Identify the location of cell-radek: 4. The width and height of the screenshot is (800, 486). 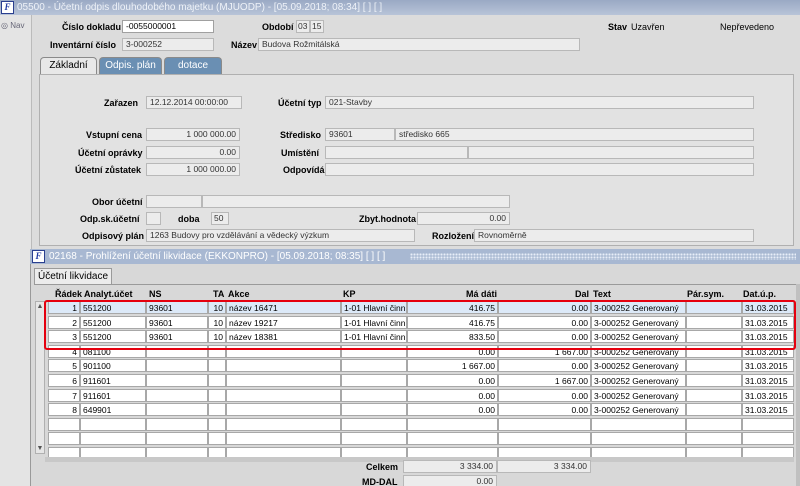
(64, 351).